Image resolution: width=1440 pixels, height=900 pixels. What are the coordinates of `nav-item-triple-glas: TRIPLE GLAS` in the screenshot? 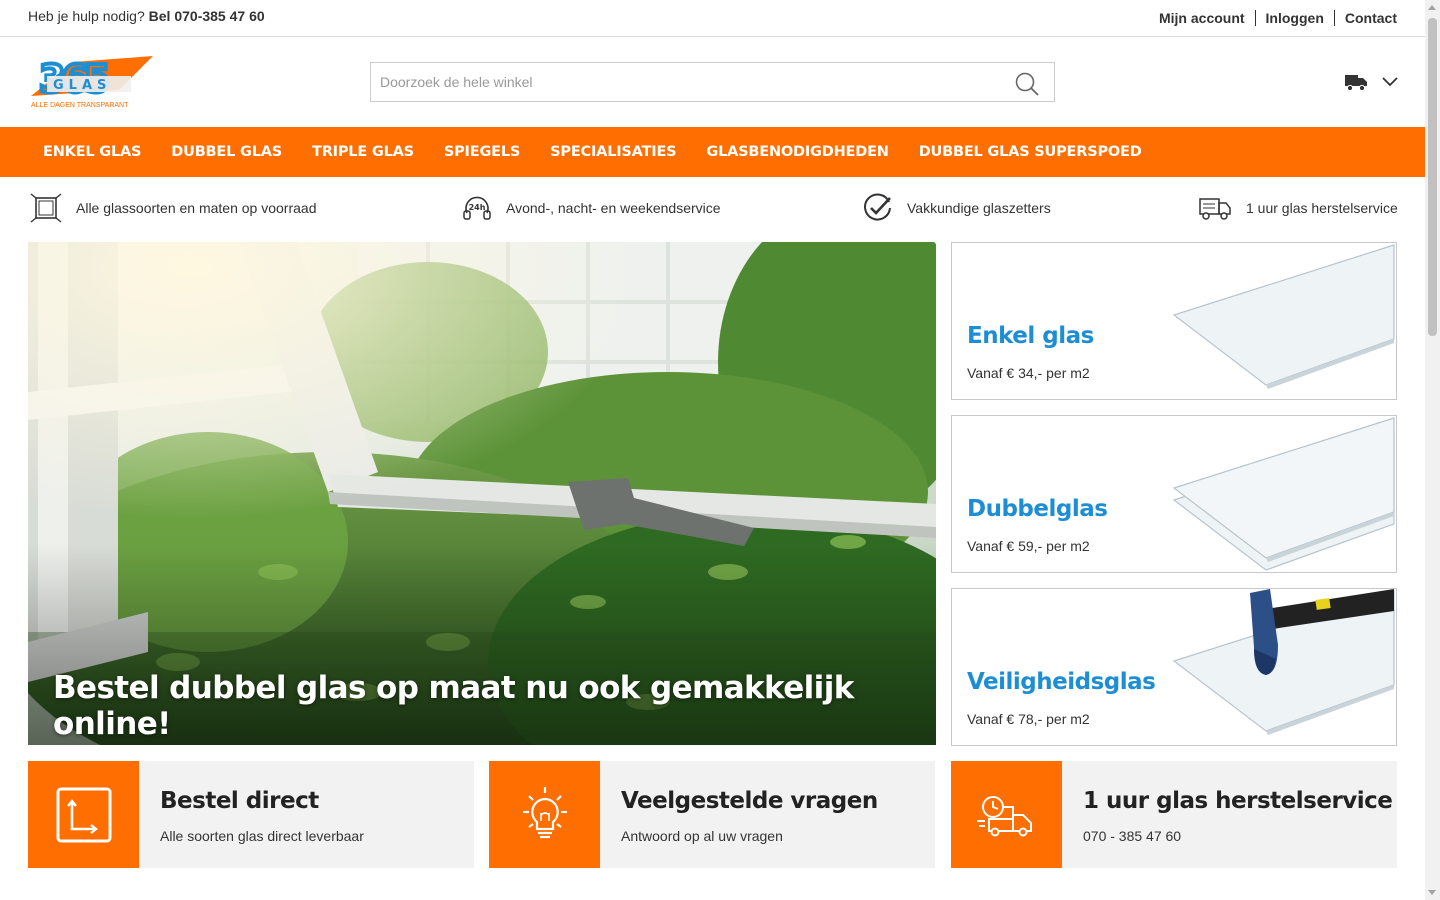 It's located at (363, 152).